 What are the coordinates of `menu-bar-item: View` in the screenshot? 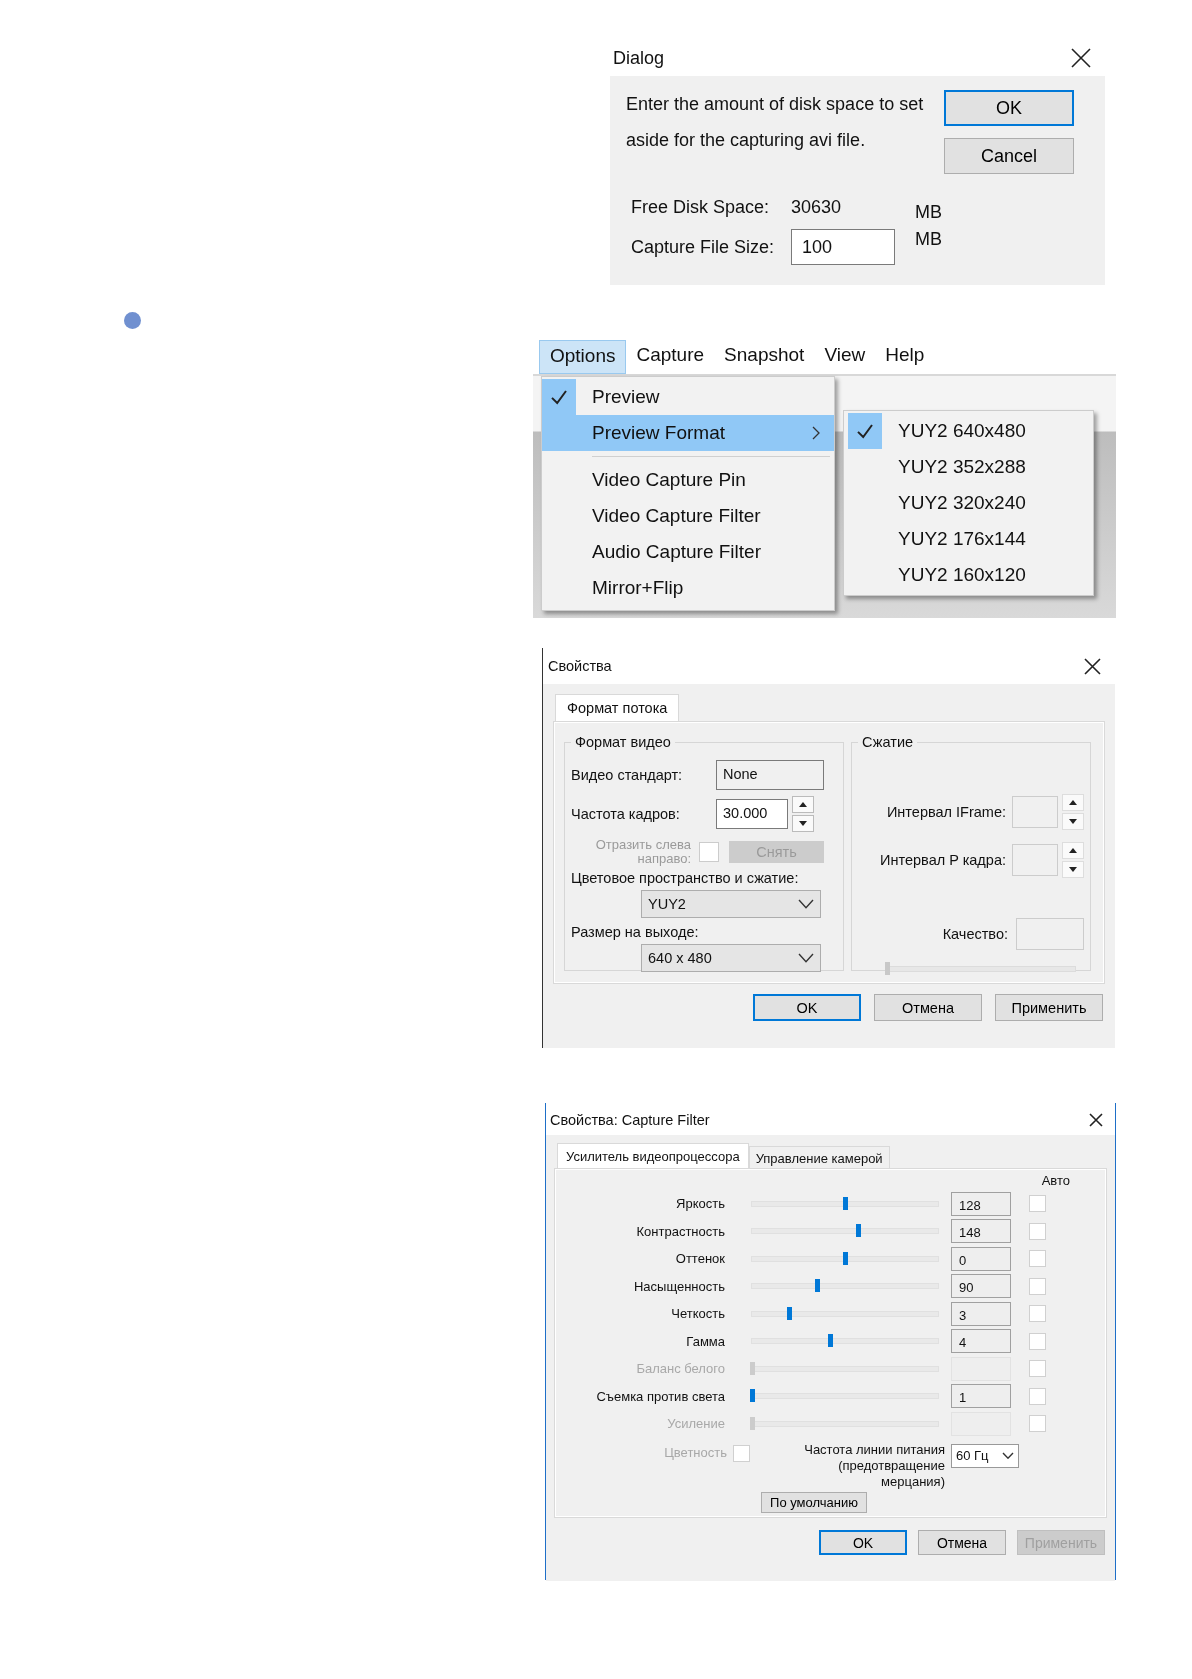 It's located at (845, 357).